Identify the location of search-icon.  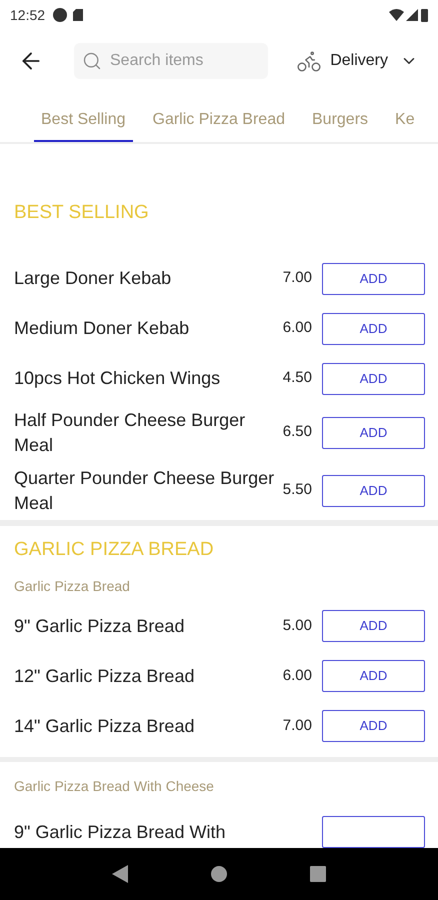
(92, 61).